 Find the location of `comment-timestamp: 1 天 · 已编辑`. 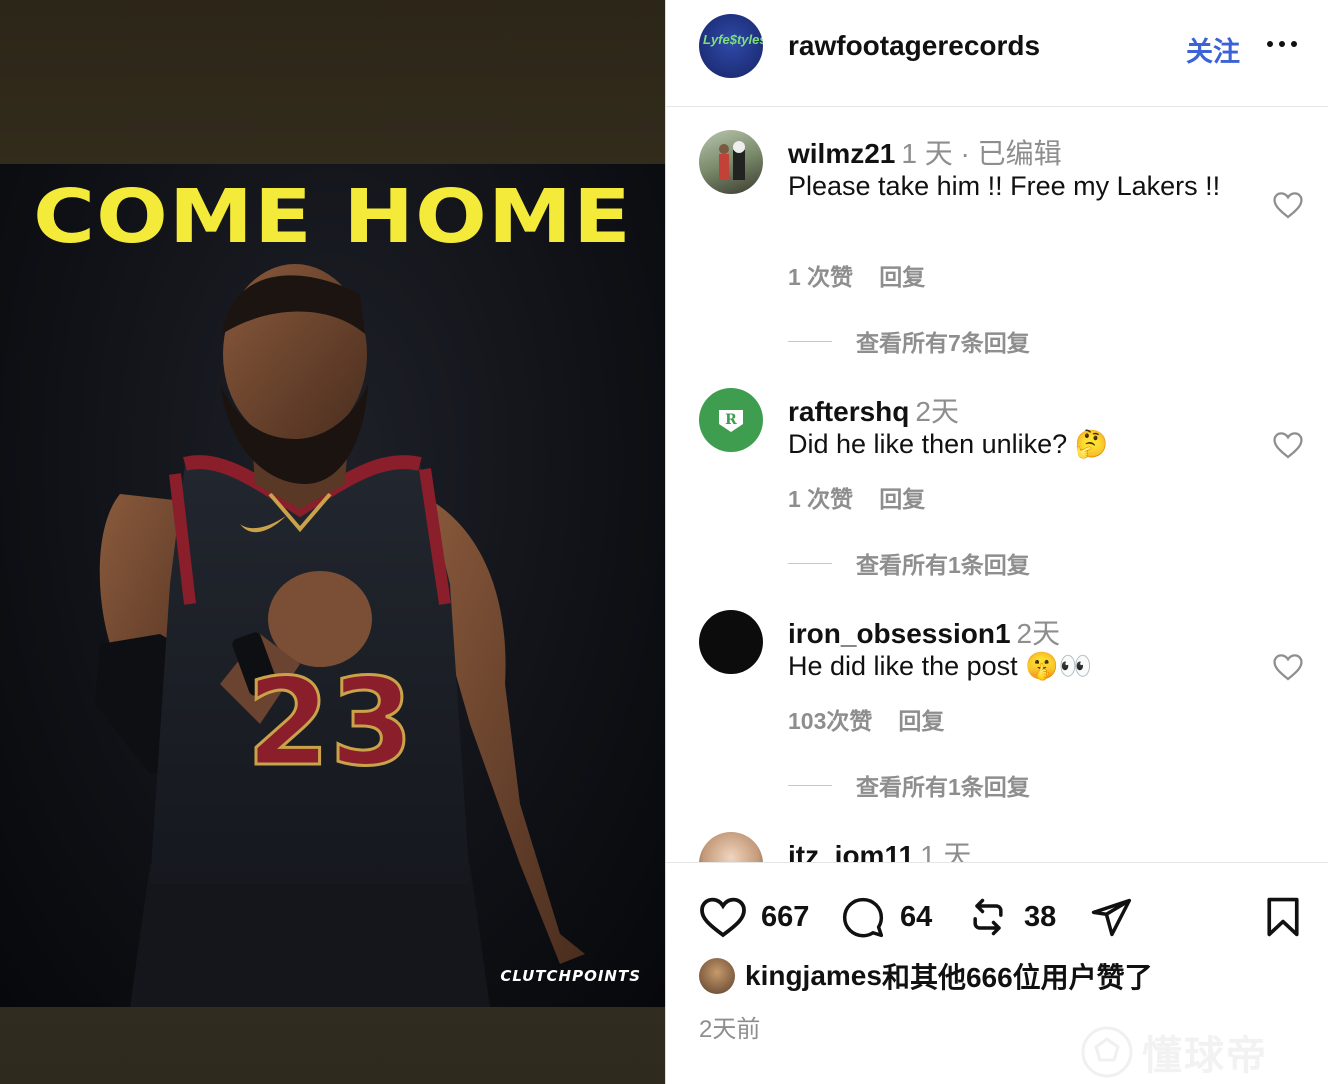

comment-timestamp: 1 天 · 已编辑 is located at coordinates (981, 153).